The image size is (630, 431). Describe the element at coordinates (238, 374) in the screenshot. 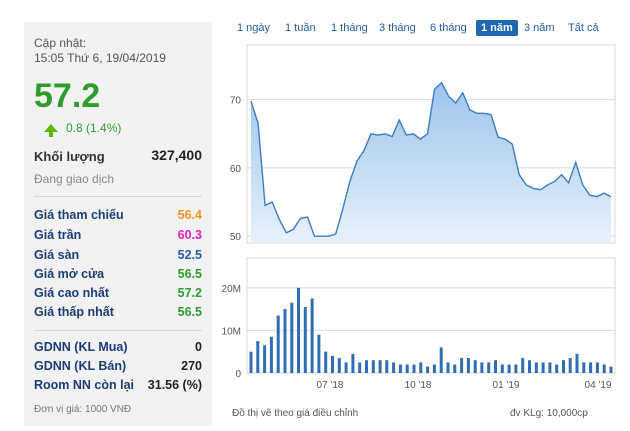

I see `volume-tick-label: 0` at that location.